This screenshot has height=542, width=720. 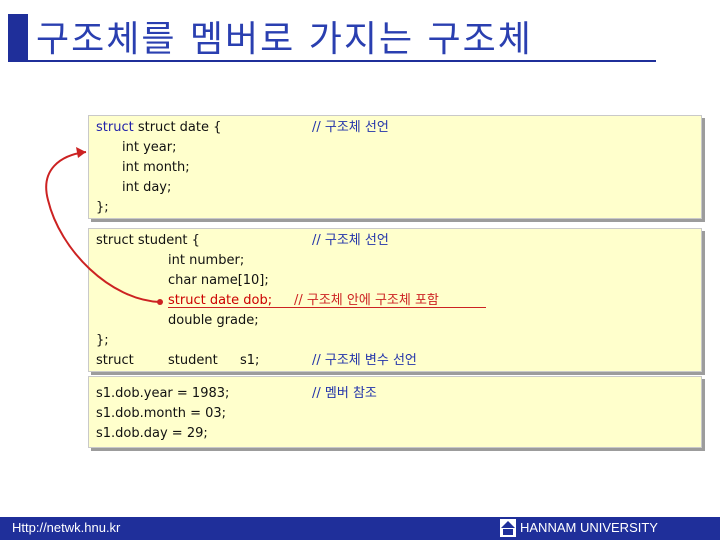 I want to click on footer-bar: Http://netwk.hnu.kr HANNAM UNIVERSITY, so click(x=360, y=528).